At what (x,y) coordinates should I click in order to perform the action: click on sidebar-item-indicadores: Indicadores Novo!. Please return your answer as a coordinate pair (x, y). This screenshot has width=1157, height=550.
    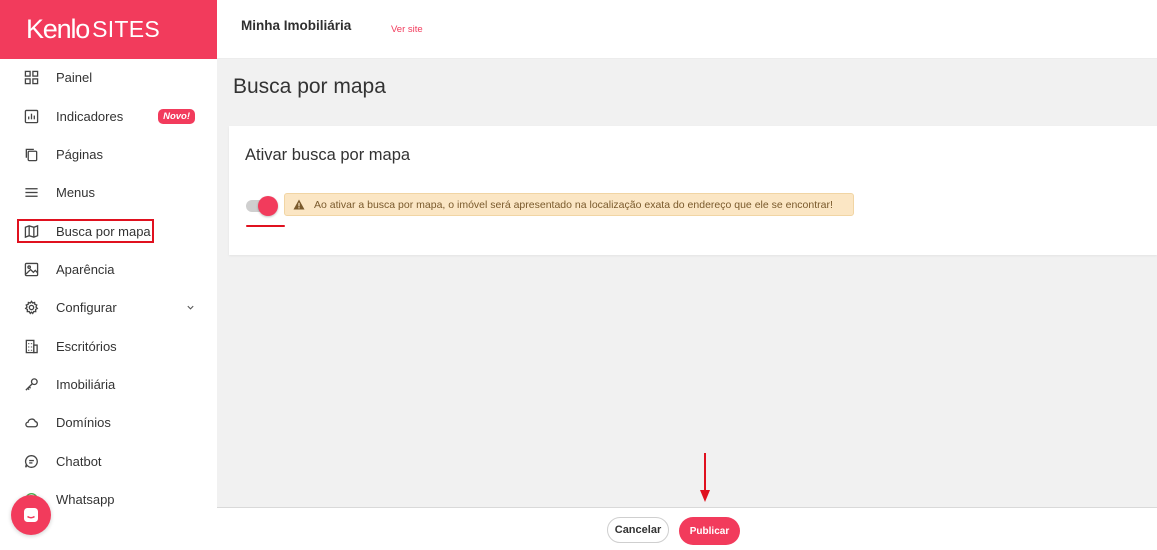
    Looking at the image, I should click on (108, 116).